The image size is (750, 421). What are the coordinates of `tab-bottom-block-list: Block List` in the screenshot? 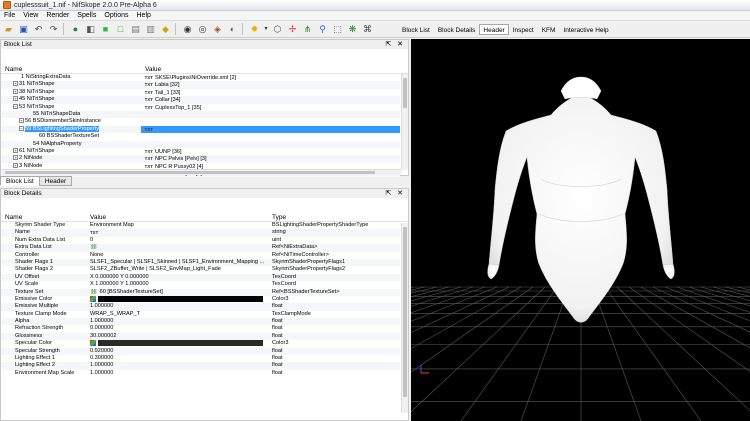 It's located at (20, 181).